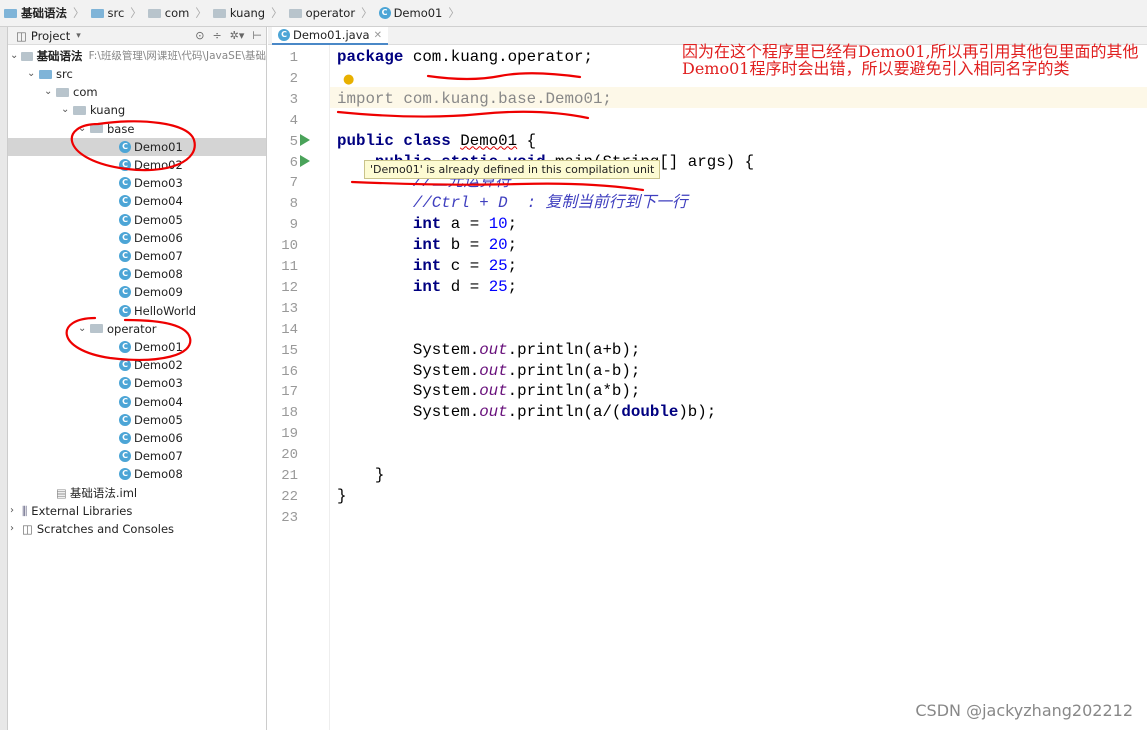 Image resolution: width=1147 pixels, height=730 pixels. Describe the element at coordinates (137, 74) in the screenshot. I see `tree-item: ⌄ src` at that location.